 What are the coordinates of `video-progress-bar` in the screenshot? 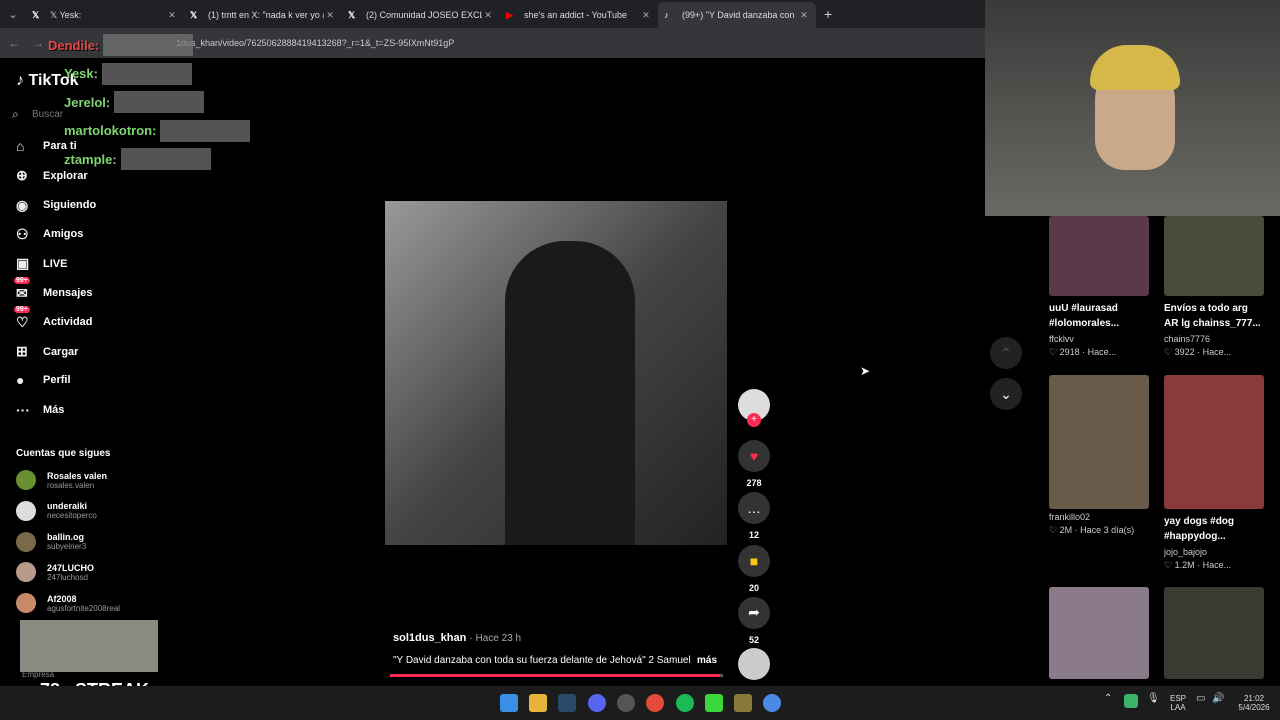 It's located at (556, 675).